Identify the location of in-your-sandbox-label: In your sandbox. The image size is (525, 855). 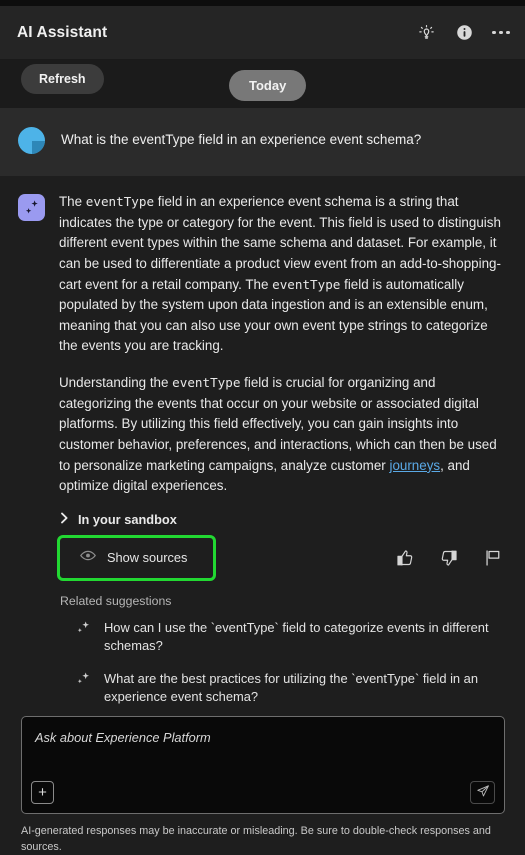
(127, 520).